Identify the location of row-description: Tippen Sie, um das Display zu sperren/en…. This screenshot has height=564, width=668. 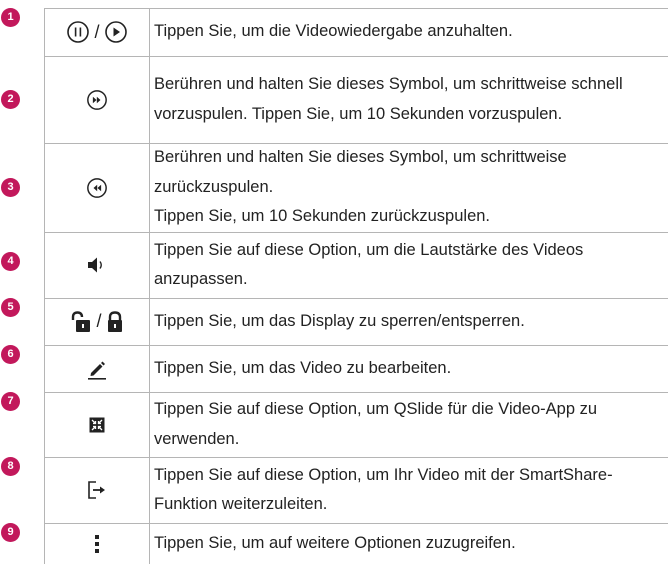
(339, 320).